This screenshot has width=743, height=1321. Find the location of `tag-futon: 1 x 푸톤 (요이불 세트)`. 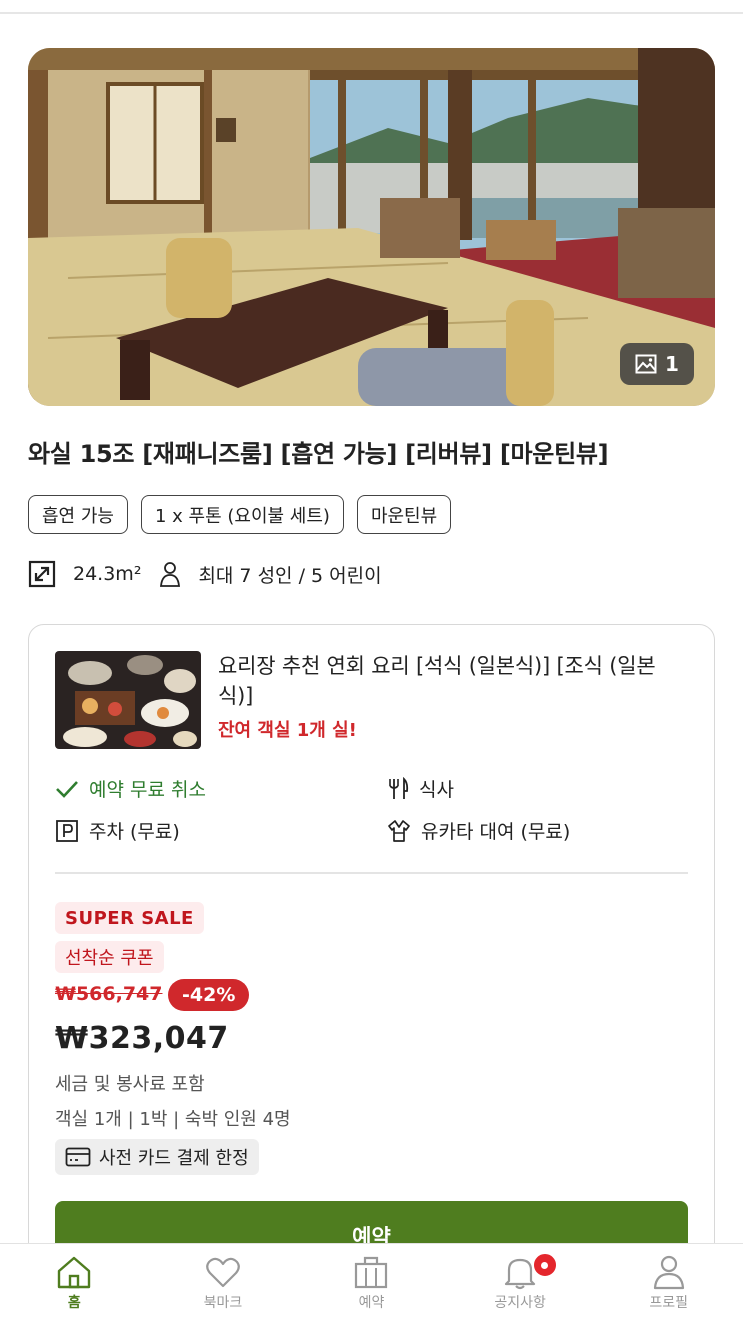

tag-futon: 1 x 푸톤 (요이불 세트) is located at coordinates (242, 514).